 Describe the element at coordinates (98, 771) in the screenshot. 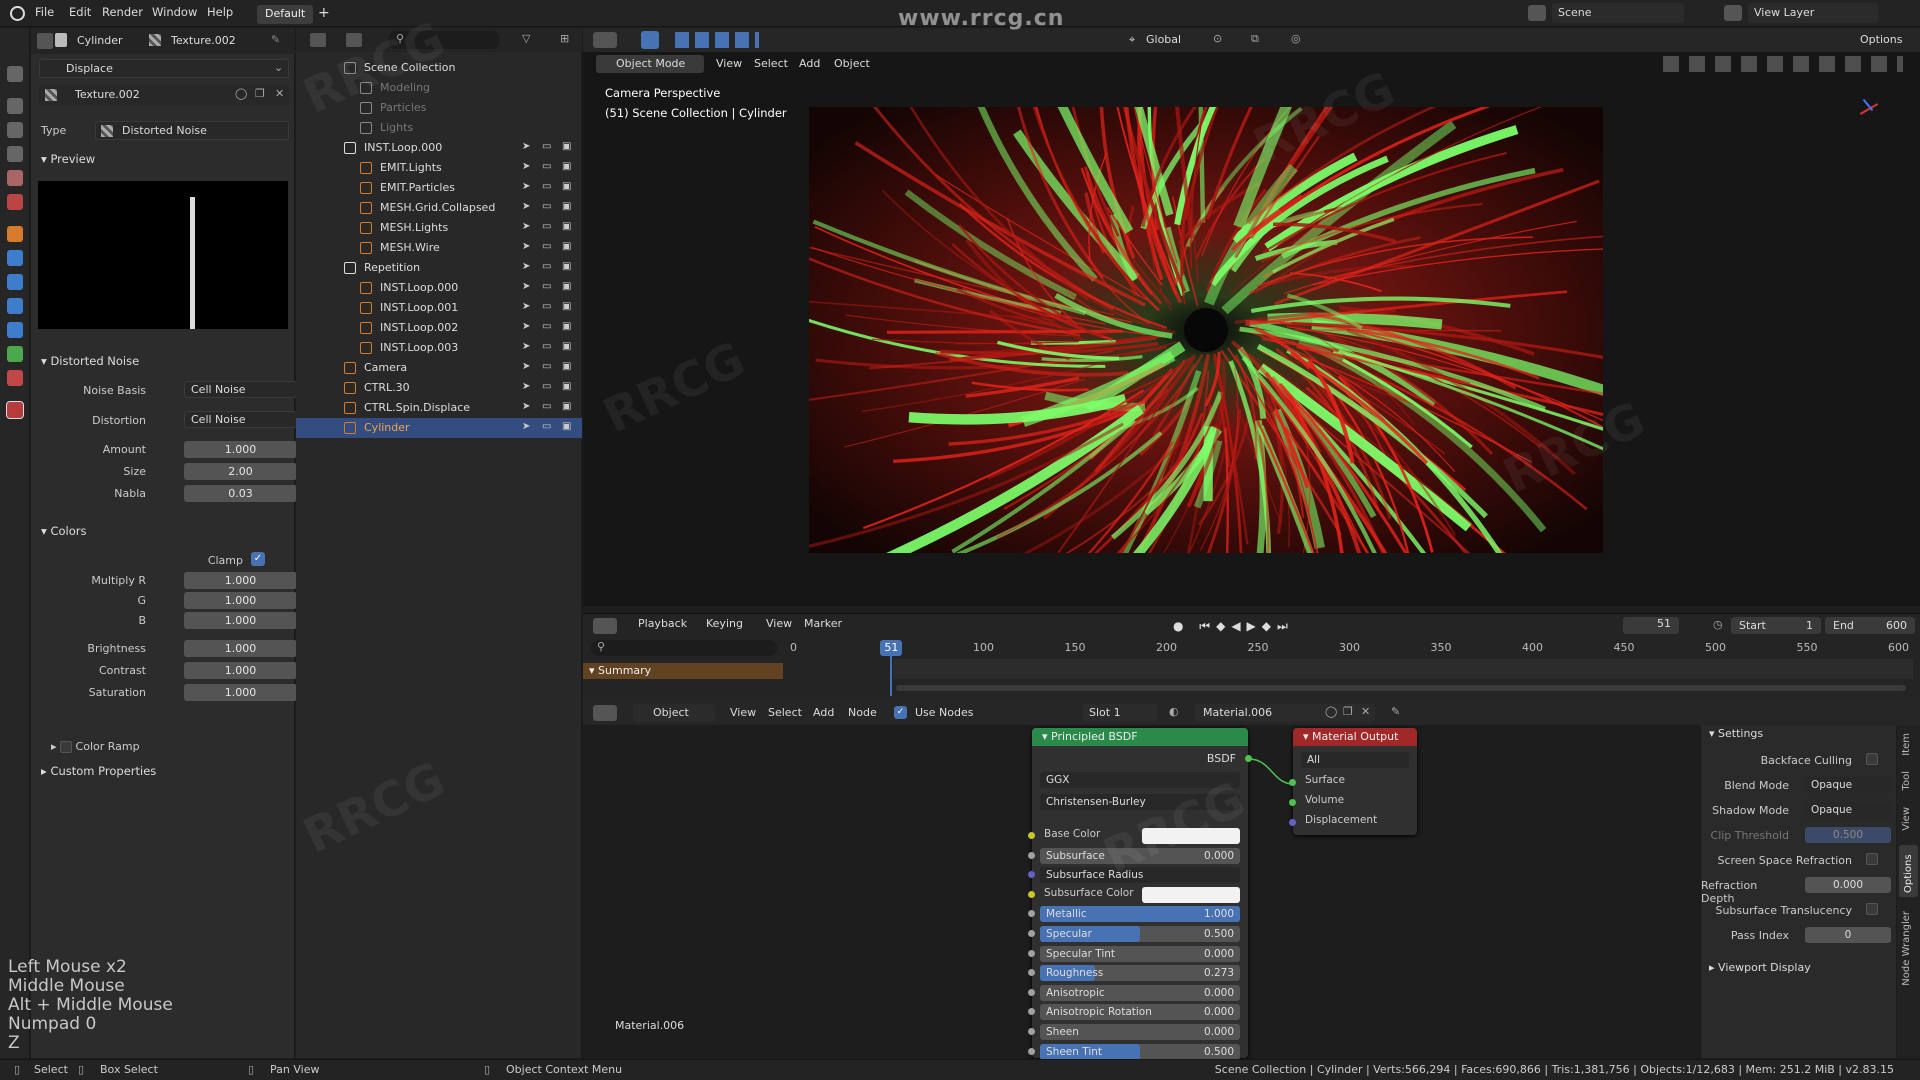

I see `custom-properties-header: ▸ Custom Properties` at that location.